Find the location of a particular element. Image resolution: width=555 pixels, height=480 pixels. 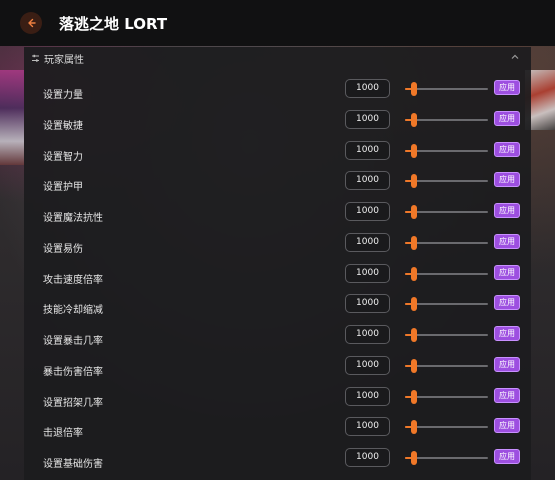

attribute-row: 设置力量 1000 应用 is located at coordinates (277, 93).